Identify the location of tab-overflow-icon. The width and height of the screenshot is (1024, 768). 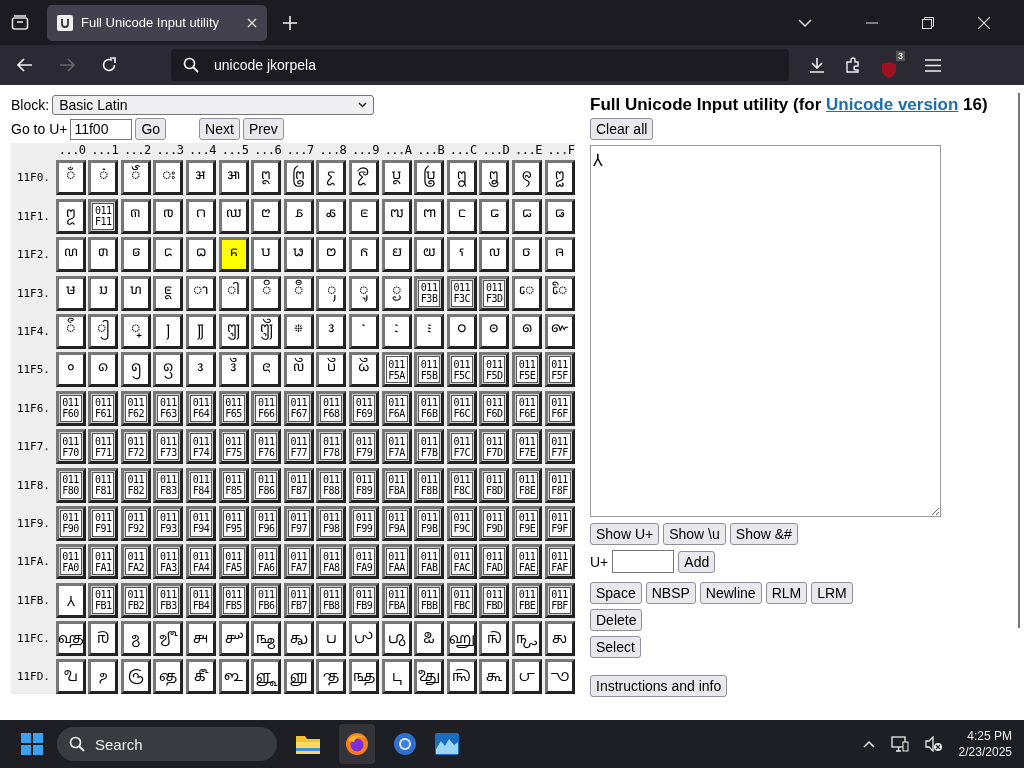
(805, 22).